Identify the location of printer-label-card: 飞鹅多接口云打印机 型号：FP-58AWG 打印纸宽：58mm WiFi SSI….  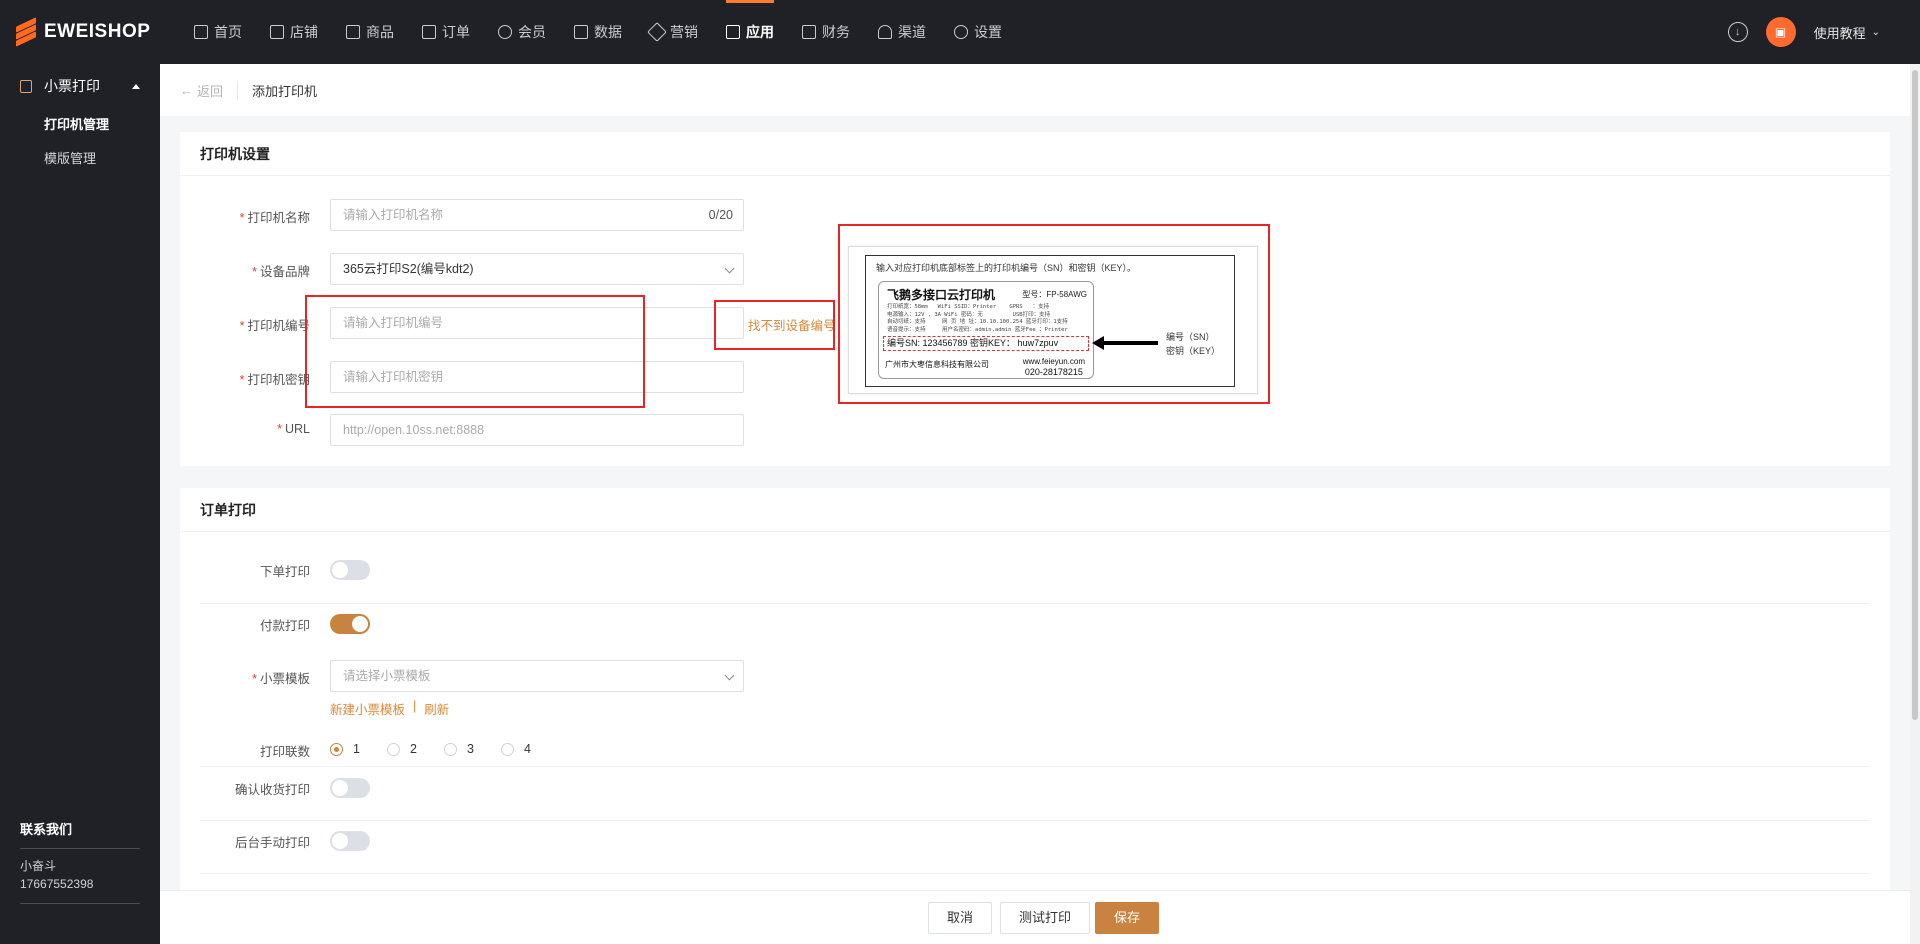
(986, 330).